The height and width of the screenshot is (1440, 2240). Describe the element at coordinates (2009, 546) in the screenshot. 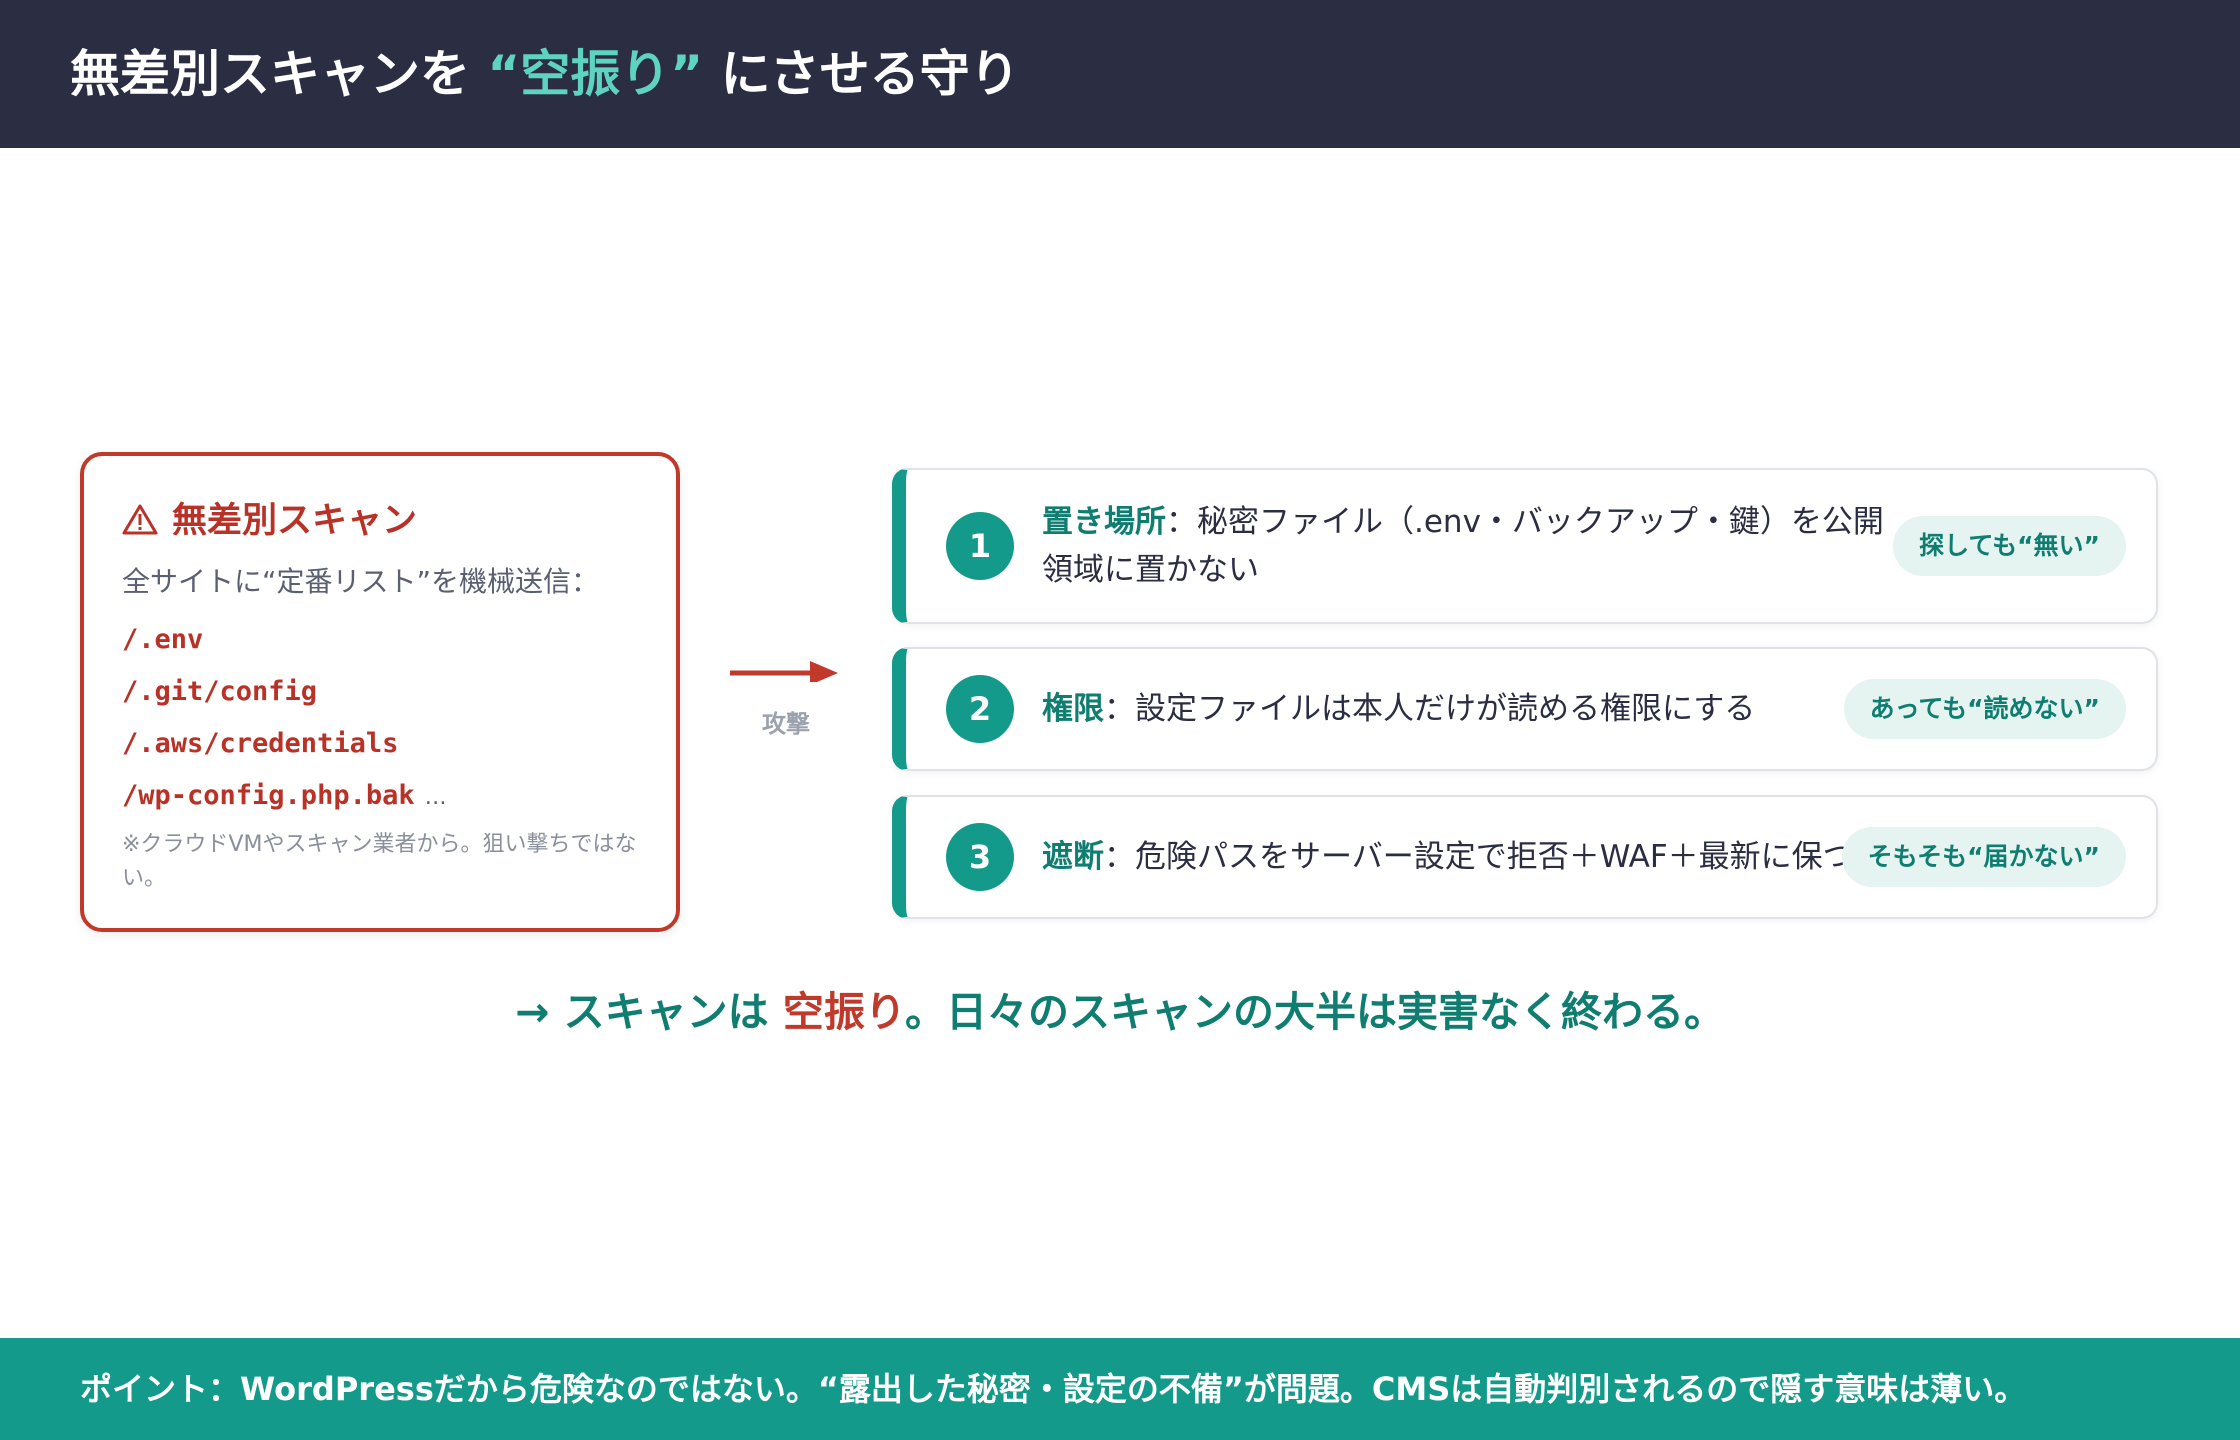

I see `defense-result-pill: 探しても“無い”` at that location.